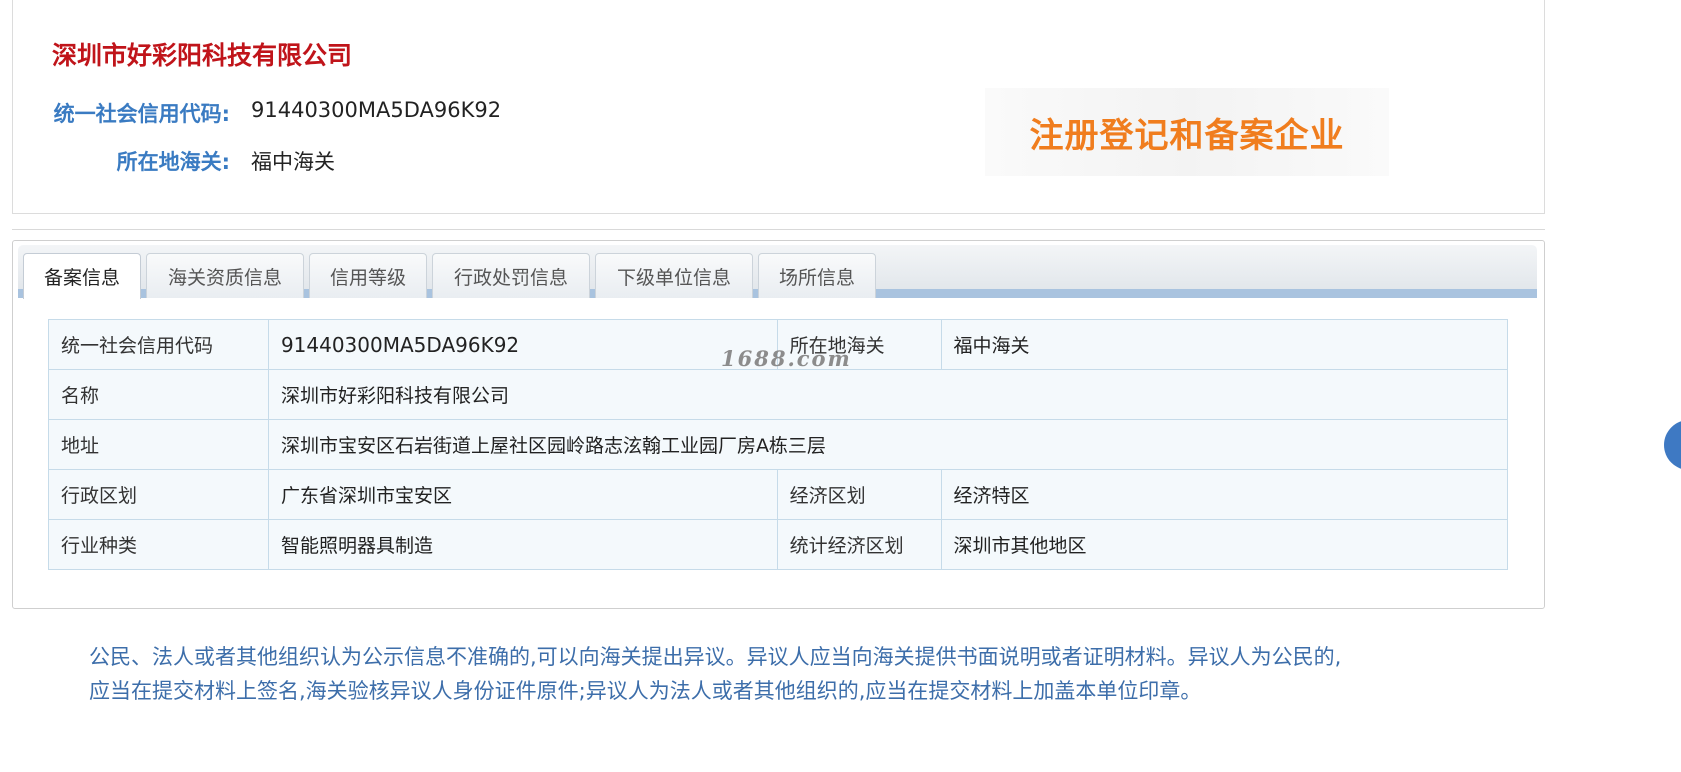 Image resolution: width=1681 pixels, height=772 pixels. Describe the element at coordinates (141, 114) in the screenshot. I see `credit-code-label: 统一社会信用代码:` at that location.